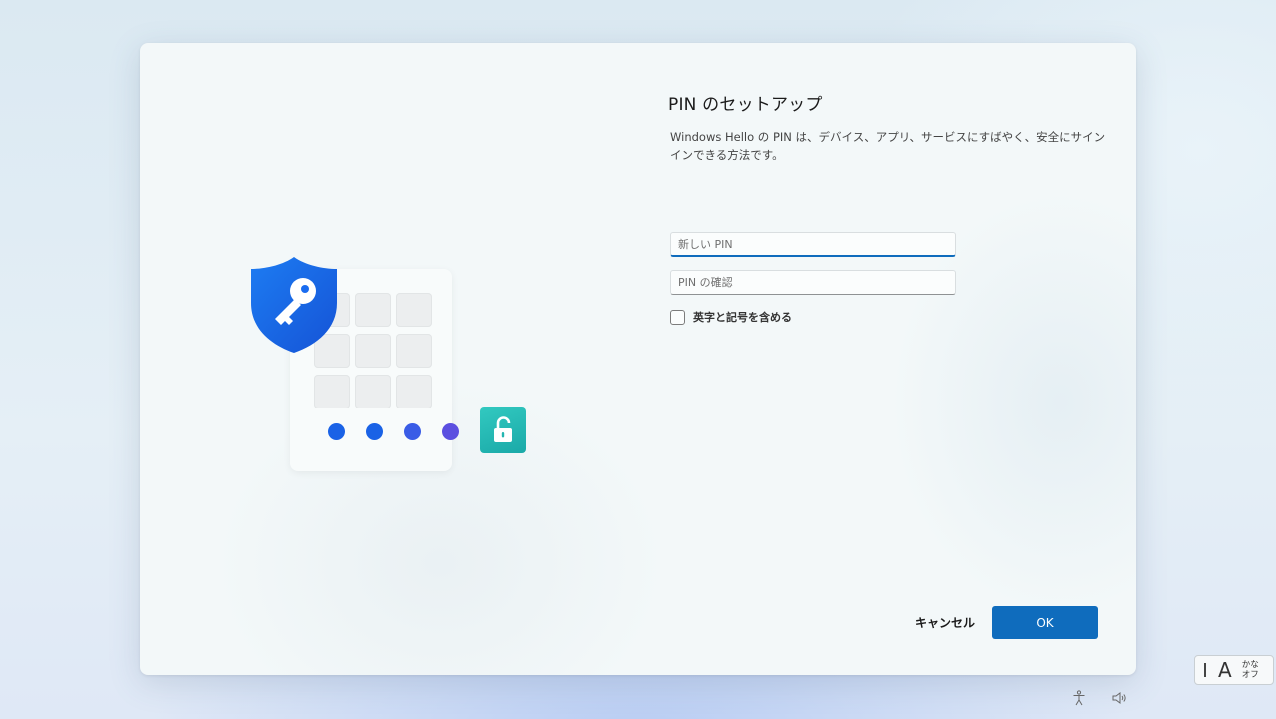  What do you see at coordinates (1119, 698) in the screenshot?
I see `volume-icon` at bounding box center [1119, 698].